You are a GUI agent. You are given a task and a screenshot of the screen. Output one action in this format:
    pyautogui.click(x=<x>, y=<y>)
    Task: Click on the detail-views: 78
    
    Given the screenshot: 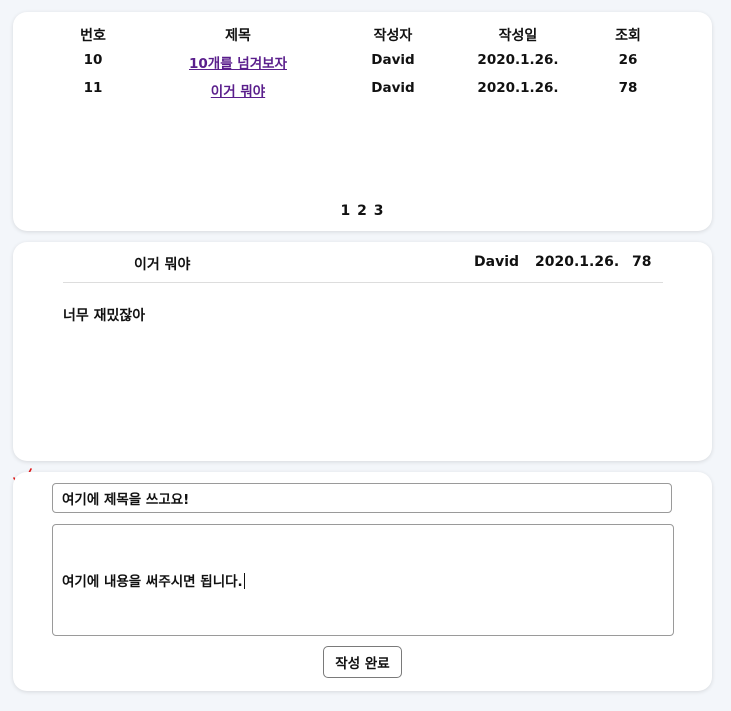 What is the action you would take?
    pyautogui.click(x=642, y=262)
    